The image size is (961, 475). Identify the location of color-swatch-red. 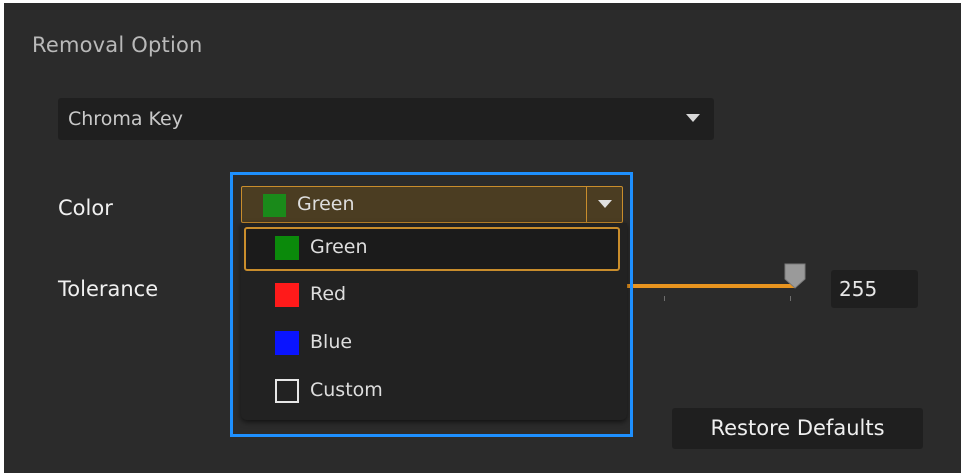
(287, 295).